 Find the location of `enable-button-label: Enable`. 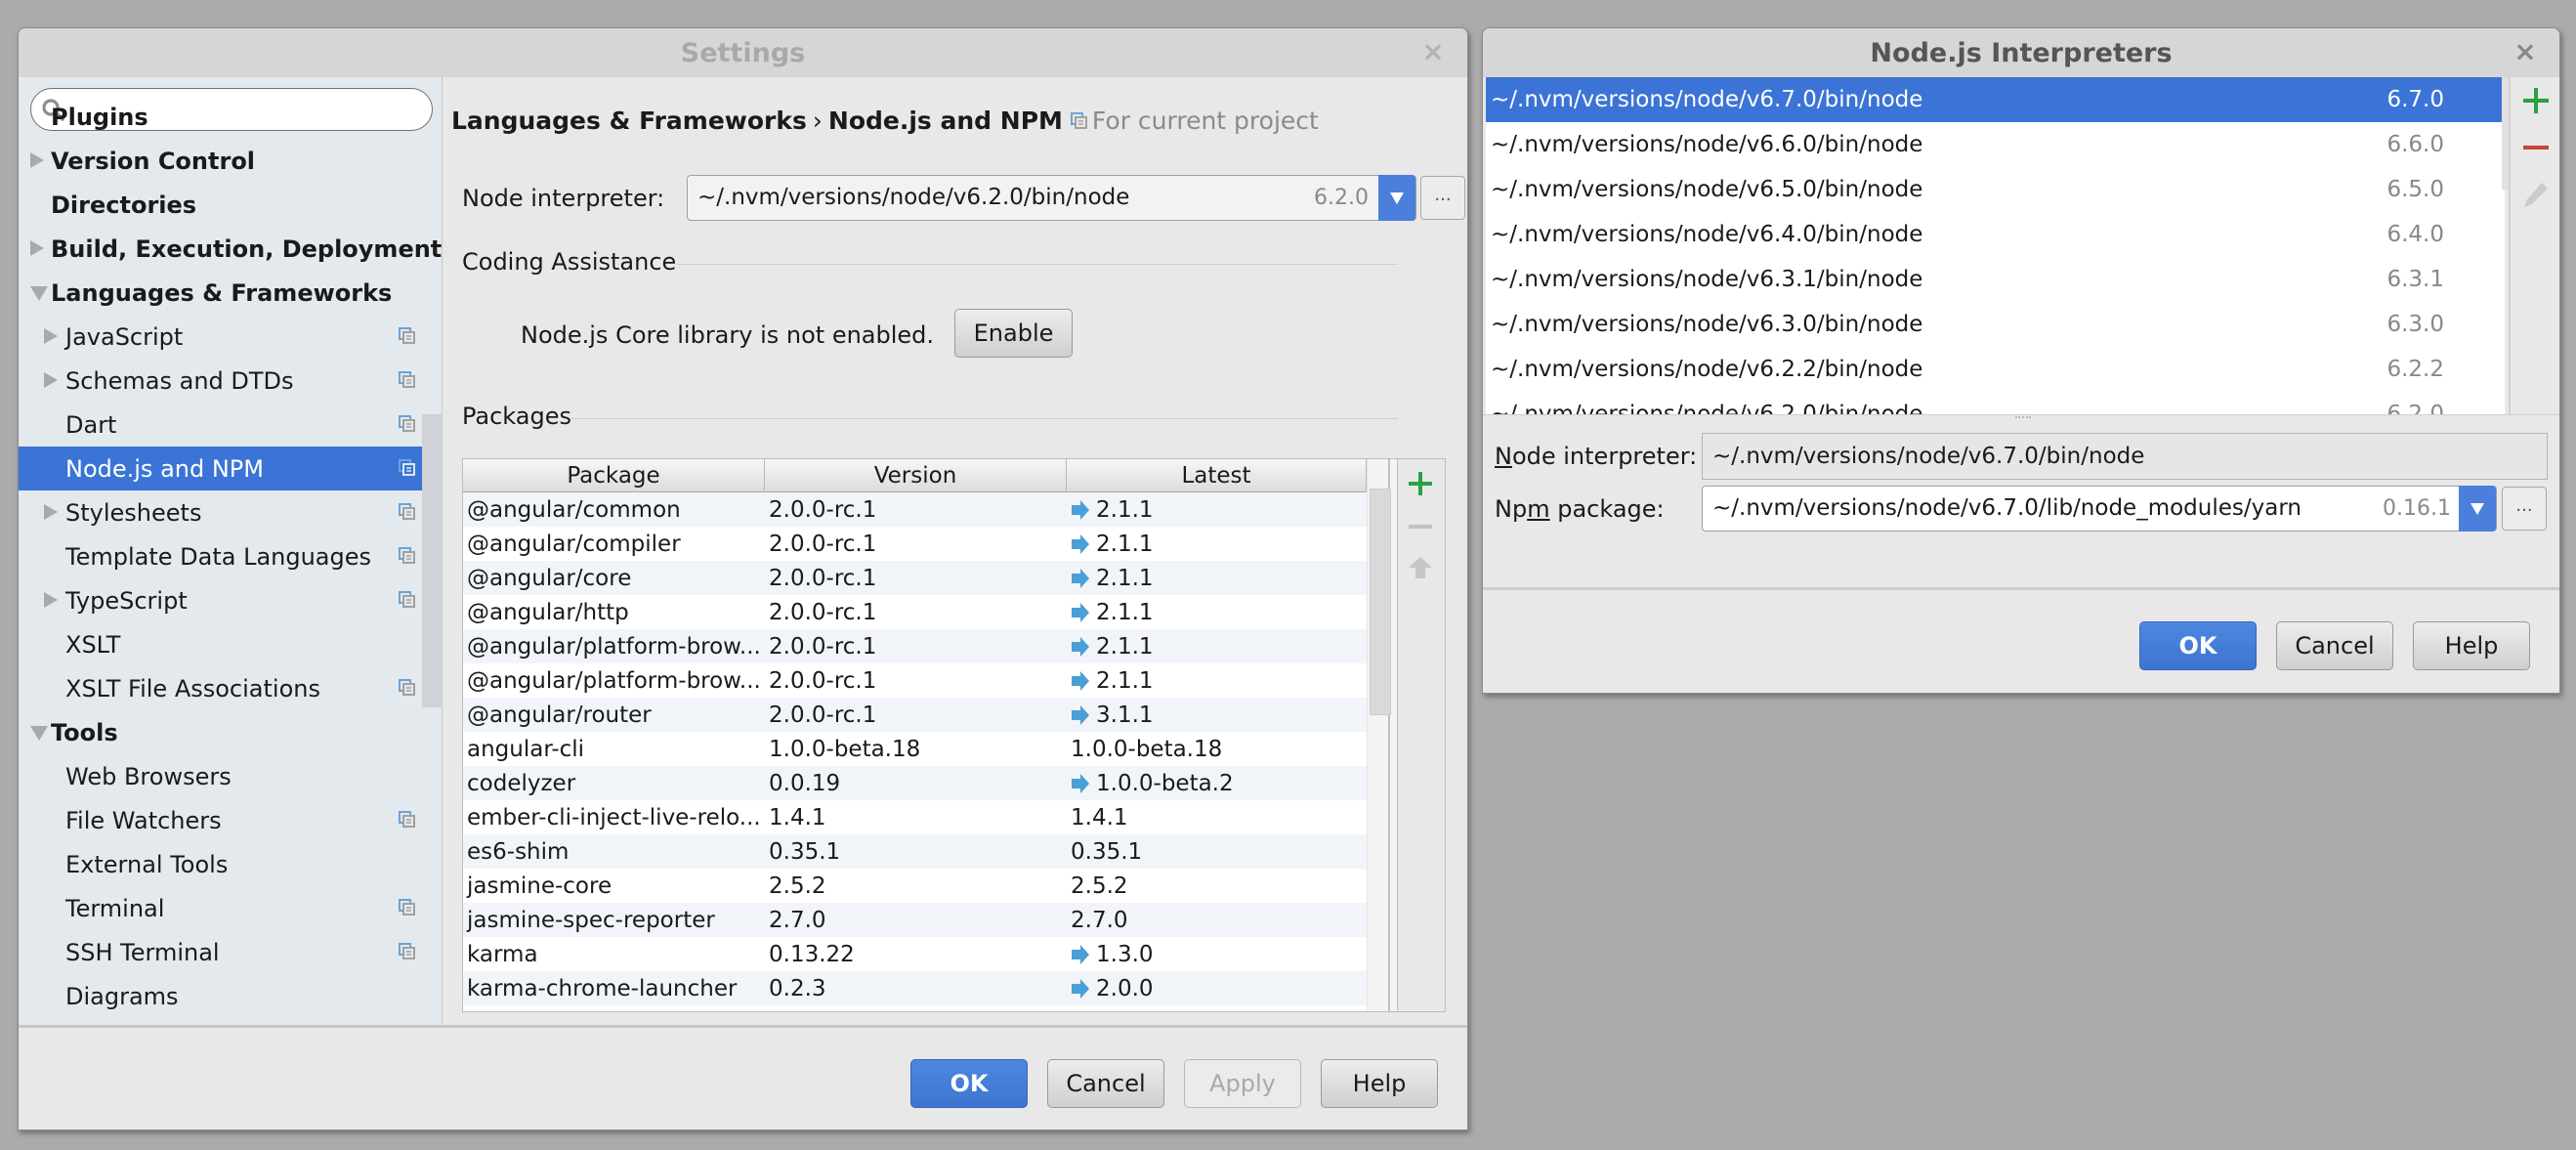

enable-button-label: Enable is located at coordinates (1013, 333).